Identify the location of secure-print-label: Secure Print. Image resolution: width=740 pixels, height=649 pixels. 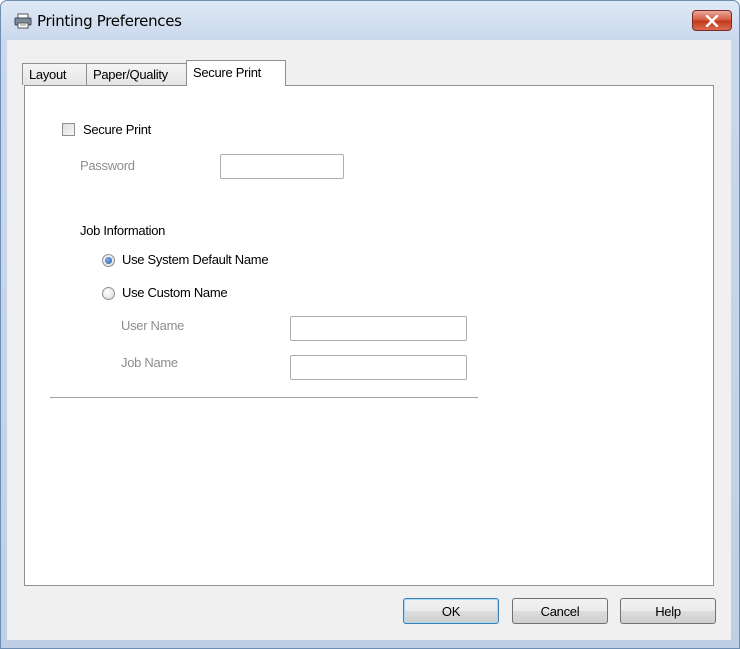
(117, 129).